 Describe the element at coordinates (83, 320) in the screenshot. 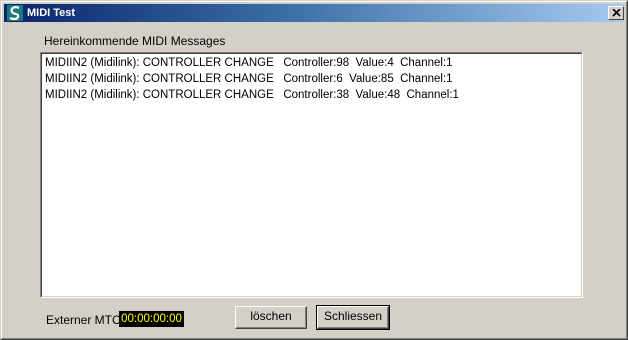

I see `mtc-label: Externer MTC` at that location.